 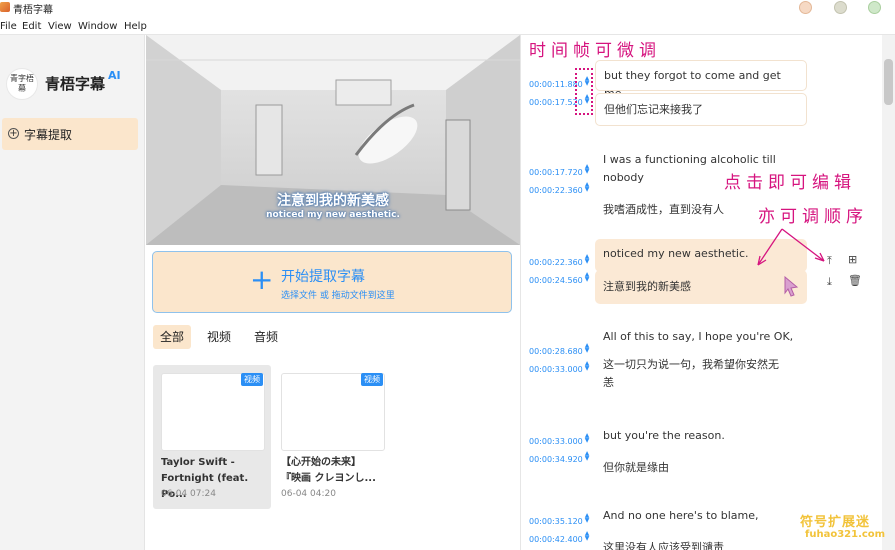 What do you see at coordinates (888, 292) in the screenshot?
I see `scrollbar` at bounding box center [888, 292].